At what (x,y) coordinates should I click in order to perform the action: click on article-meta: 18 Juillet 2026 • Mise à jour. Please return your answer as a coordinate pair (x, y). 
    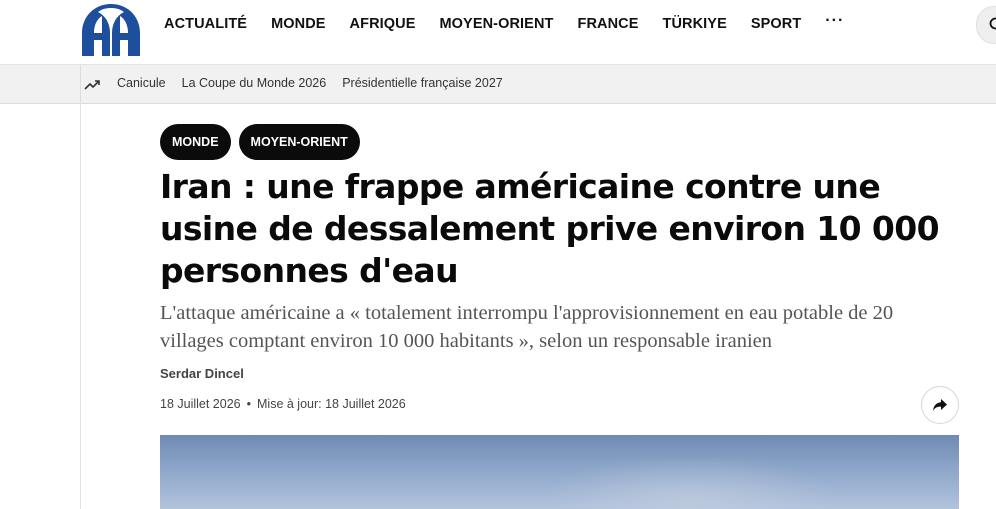
    Looking at the image, I should click on (283, 404).